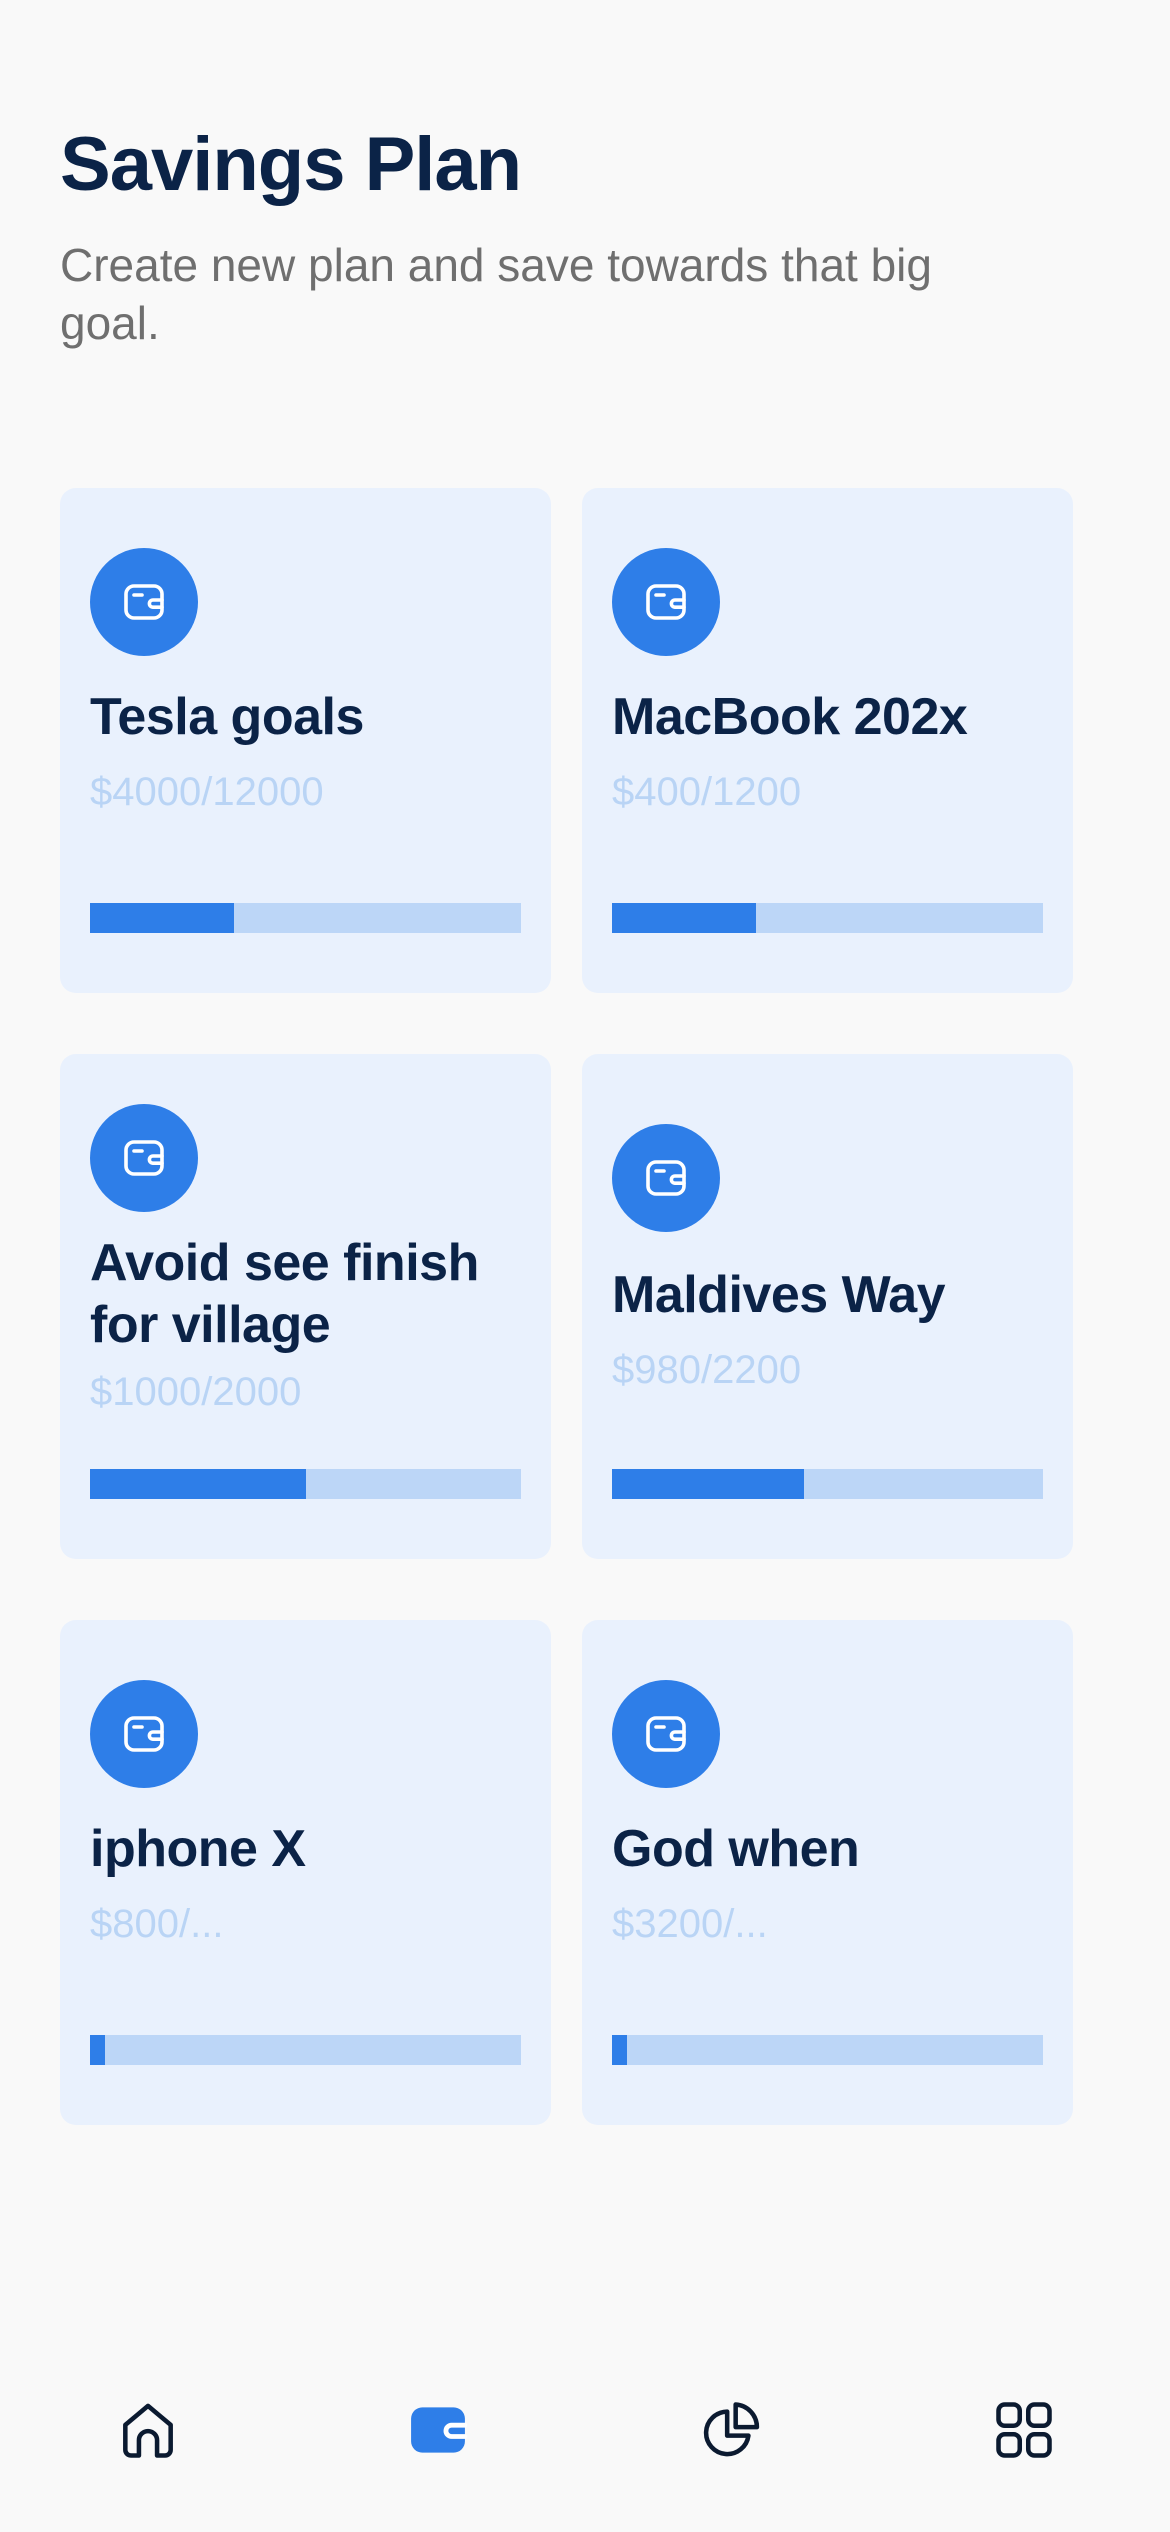 The width and height of the screenshot is (1170, 2532). I want to click on plan-card: Tesla goals $4000/12000, so click(305, 740).